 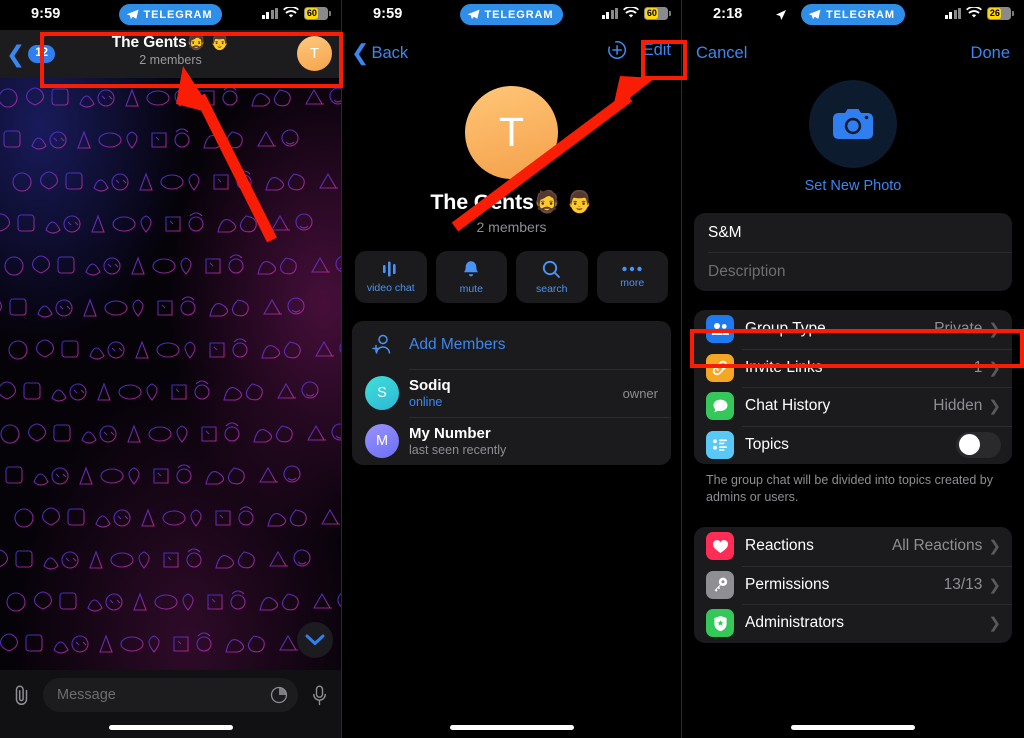 I want to click on group-name-value: S&M, so click(x=725, y=232).